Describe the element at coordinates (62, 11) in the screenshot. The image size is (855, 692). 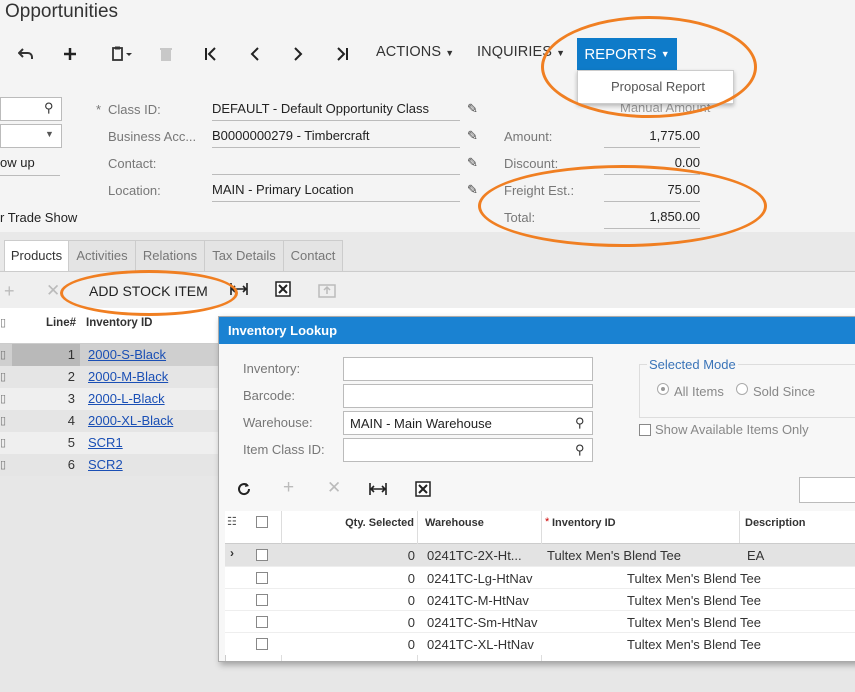
I see `page-title: Opportunities` at that location.